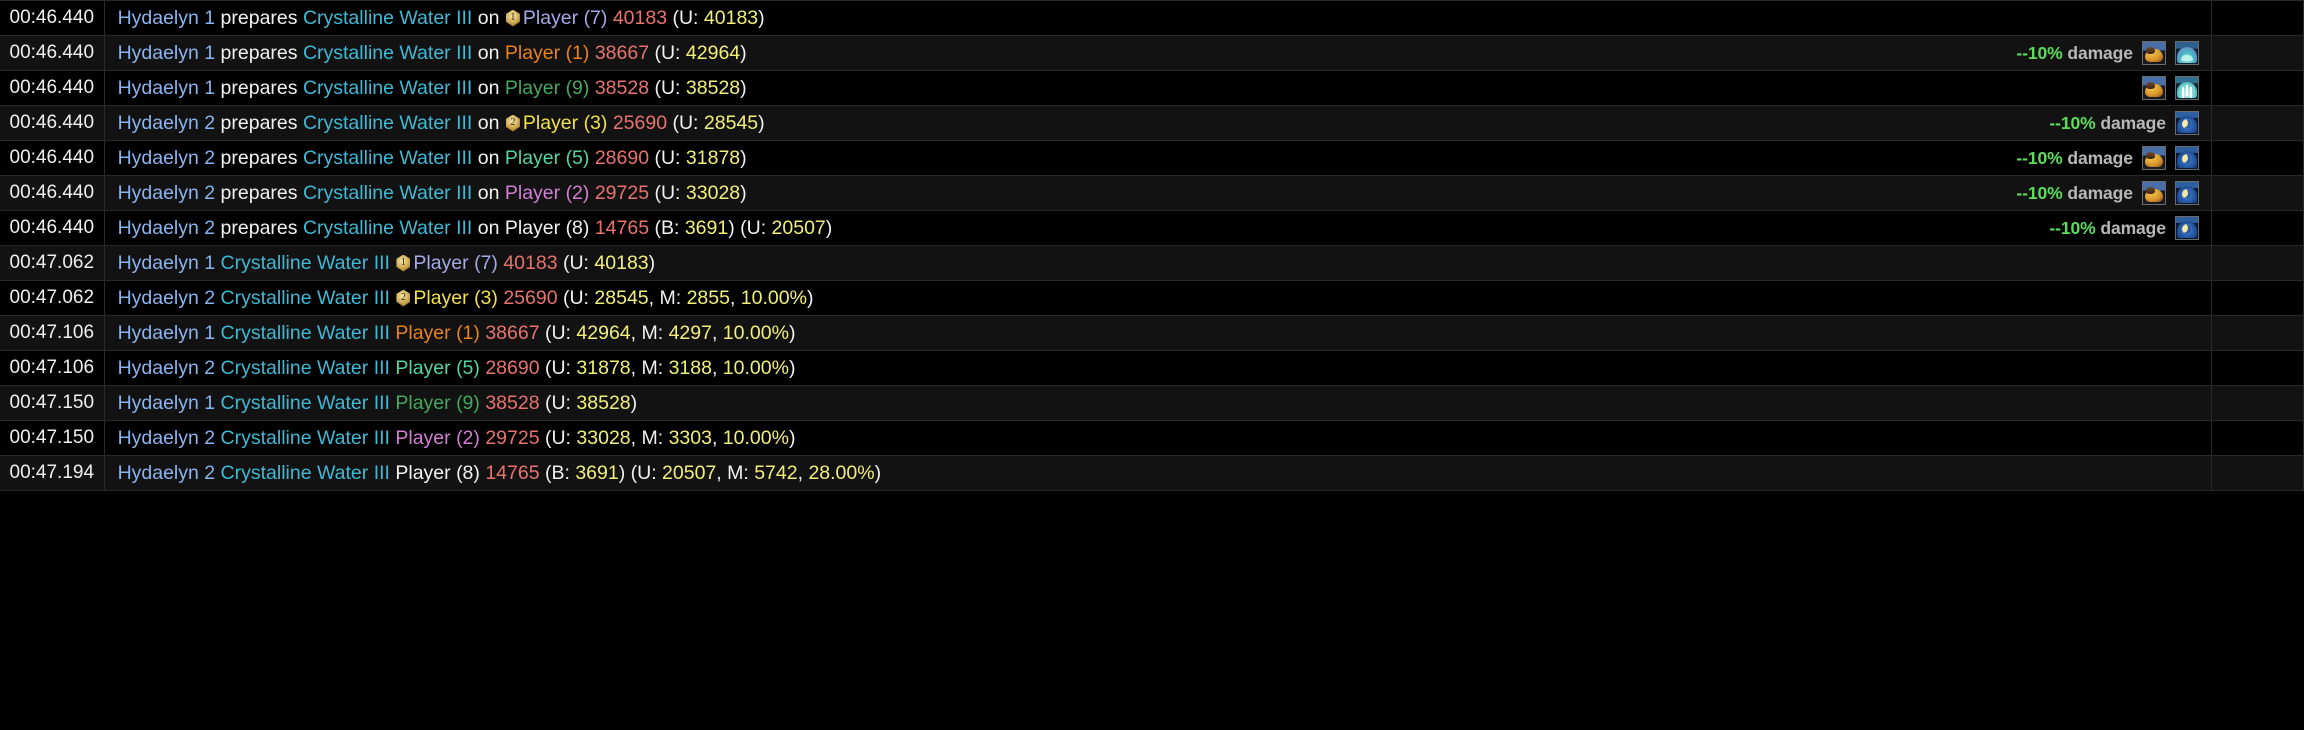 The image size is (2304, 730). What do you see at coordinates (2039, 157) in the screenshot?
I see `damage-modifier-value: --10%` at bounding box center [2039, 157].